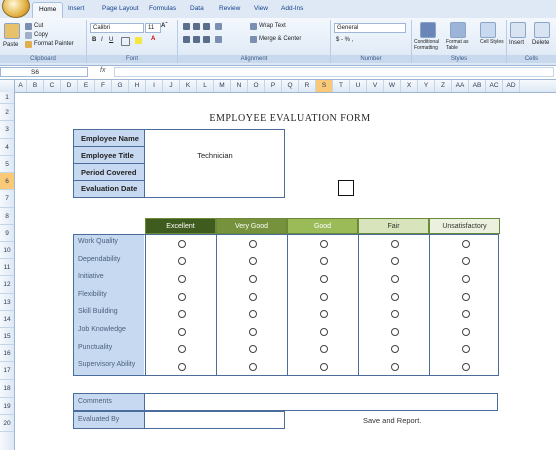 Image resolution: width=556 pixels, height=450 pixels. Describe the element at coordinates (111, 40) in the screenshot. I see `underline-icon: U` at that location.